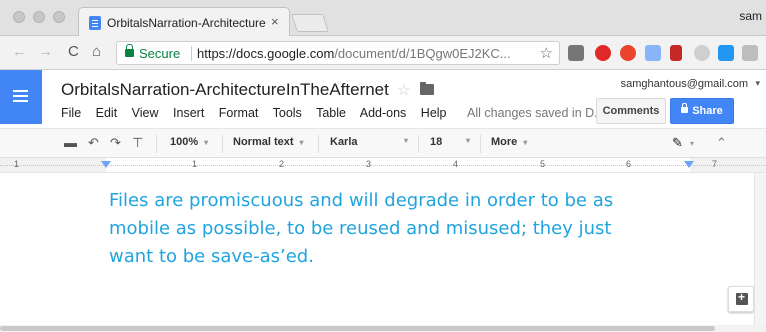  Describe the element at coordinates (653, 53) in the screenshot. I see `docs-extension-icon` at that location.